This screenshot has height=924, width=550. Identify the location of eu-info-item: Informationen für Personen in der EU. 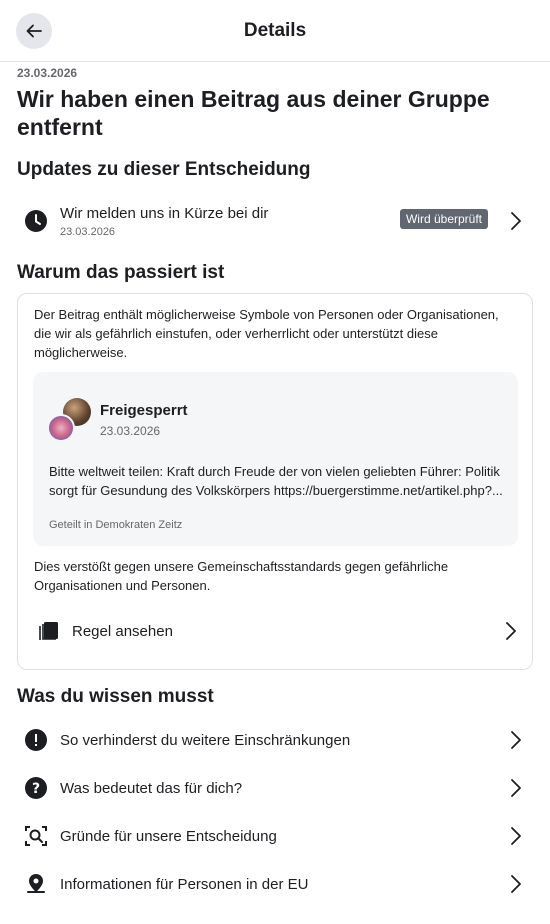
(275, 884).